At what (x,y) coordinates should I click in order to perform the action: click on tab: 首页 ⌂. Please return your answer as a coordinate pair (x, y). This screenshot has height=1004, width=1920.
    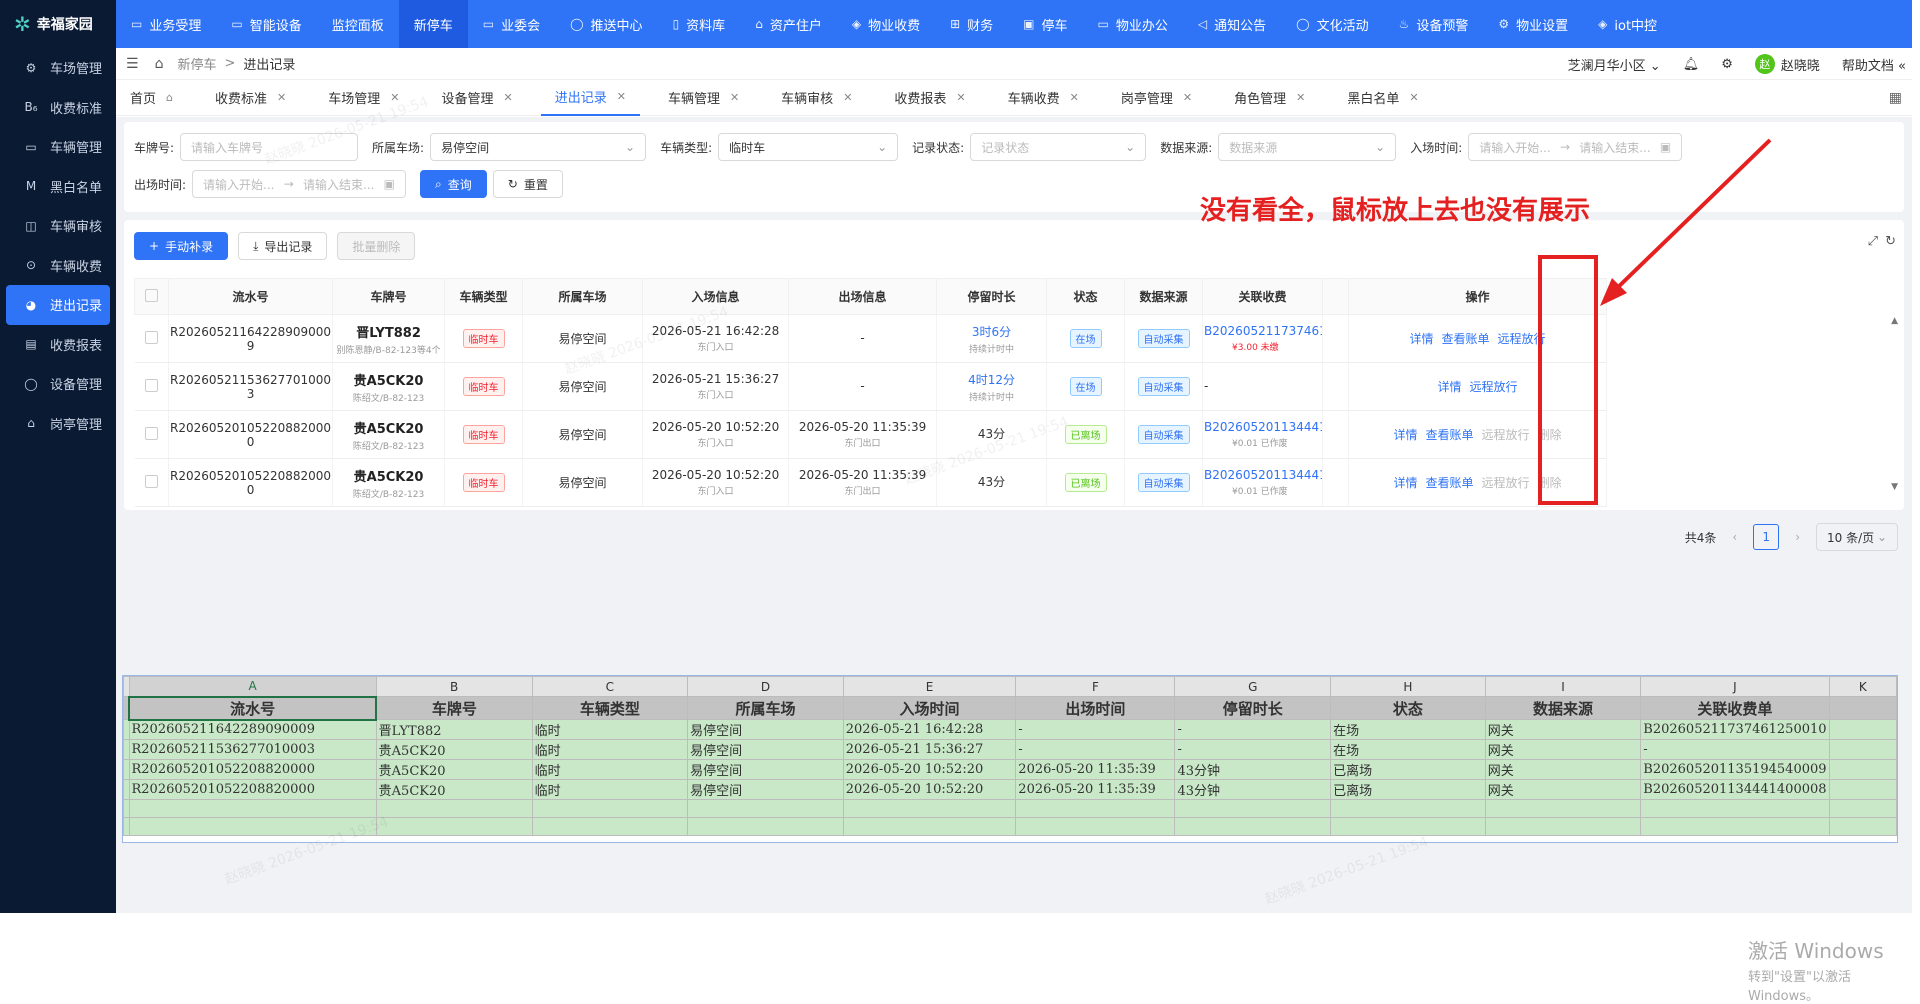
    Looking at the image, I should click on (151, 98).